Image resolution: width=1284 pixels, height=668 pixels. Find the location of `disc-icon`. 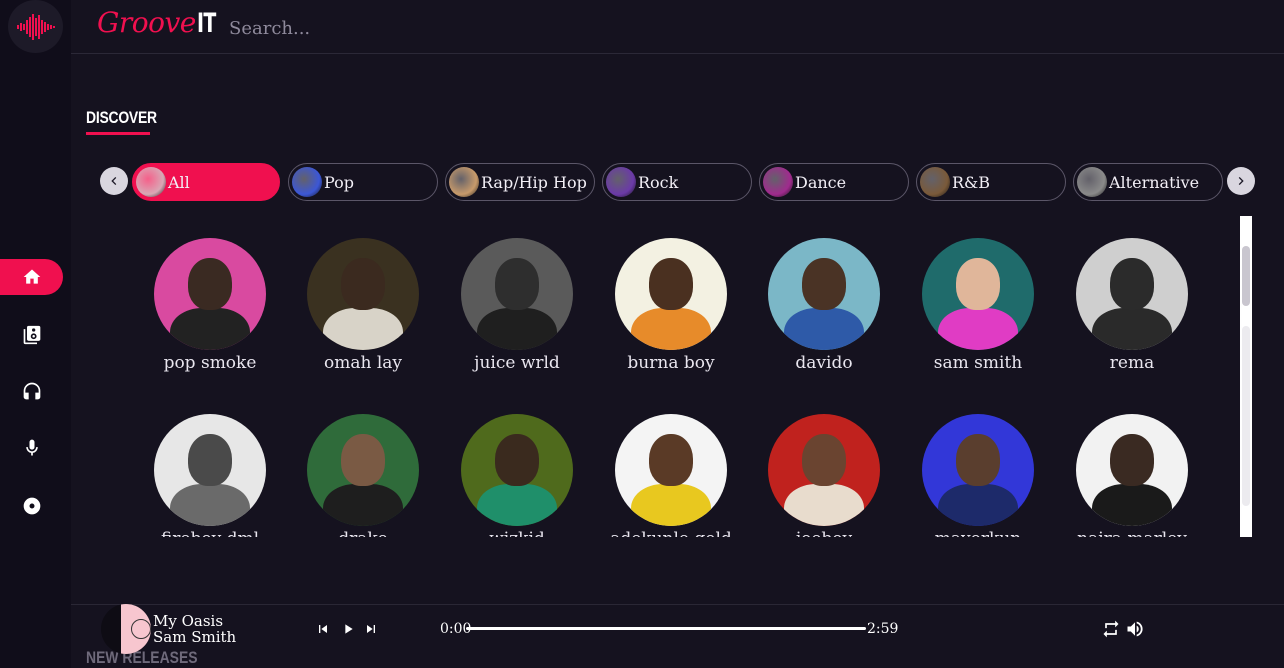

disc-icon is located at coordinates (31, 506).